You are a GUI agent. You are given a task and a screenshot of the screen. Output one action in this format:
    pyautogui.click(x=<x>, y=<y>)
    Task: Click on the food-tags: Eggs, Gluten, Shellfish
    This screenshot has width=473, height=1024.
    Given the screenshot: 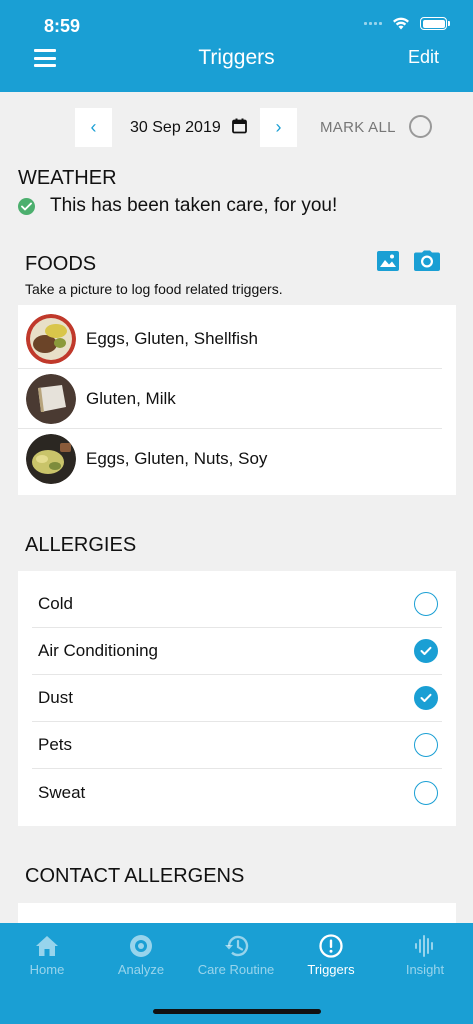 What is the action you would take?
    pyautogui.click(x=172, y=338)
    